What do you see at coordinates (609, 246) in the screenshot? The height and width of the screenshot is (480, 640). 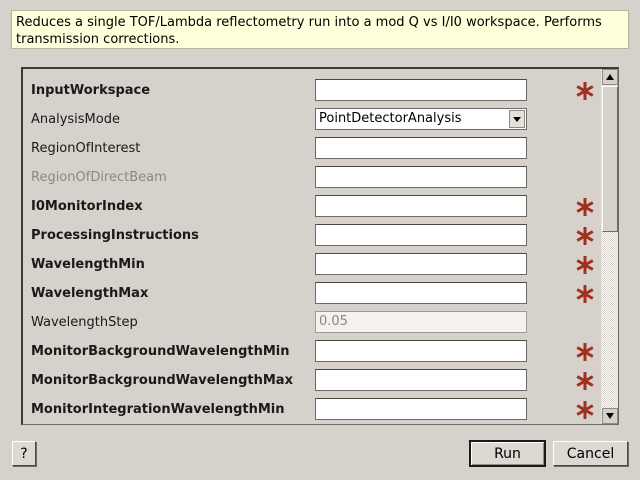 I see `vertical-scrollbar` at bounding box center [609, 246].